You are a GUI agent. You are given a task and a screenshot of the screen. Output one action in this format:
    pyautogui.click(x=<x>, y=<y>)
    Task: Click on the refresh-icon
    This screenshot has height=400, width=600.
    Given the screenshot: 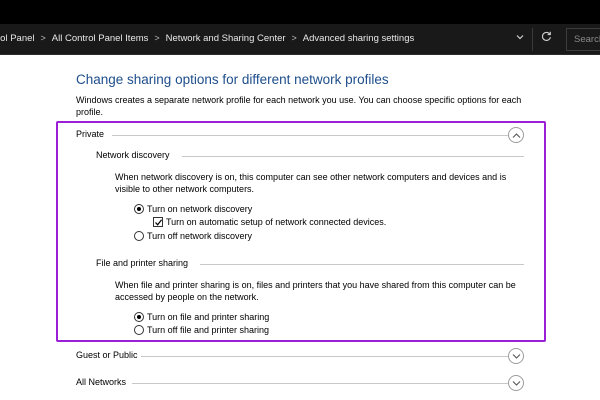 What is the action you would take?
    pyautogui.click(x=546, y=39)
    